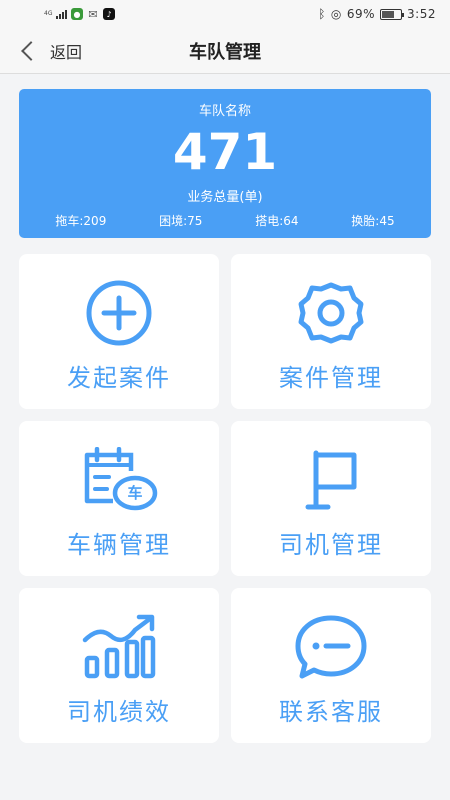 The height and width of the screenshot is (800, 450). I want to click on stats-row: 拖车:209 困境:75 搭电:64 换胎:45, so click(225, 220).